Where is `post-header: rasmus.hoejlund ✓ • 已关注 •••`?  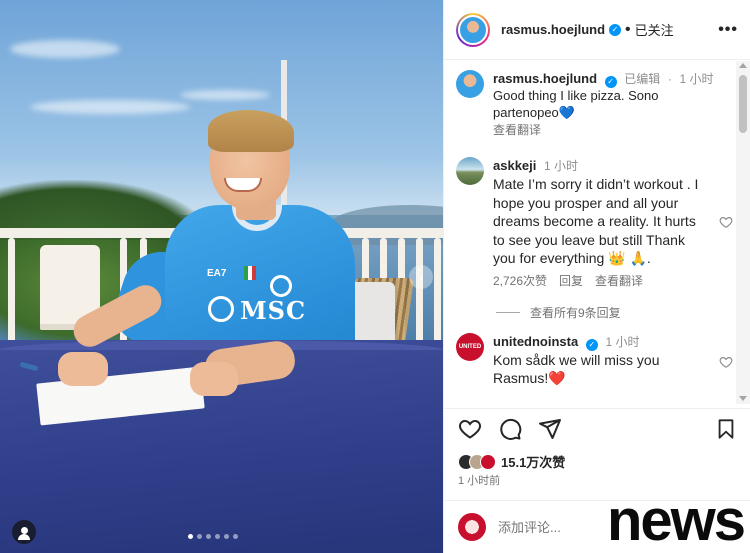 post-header: rasmus.hoejlund ✓ • 已关注 ••• is located at coordinates (597, 30).